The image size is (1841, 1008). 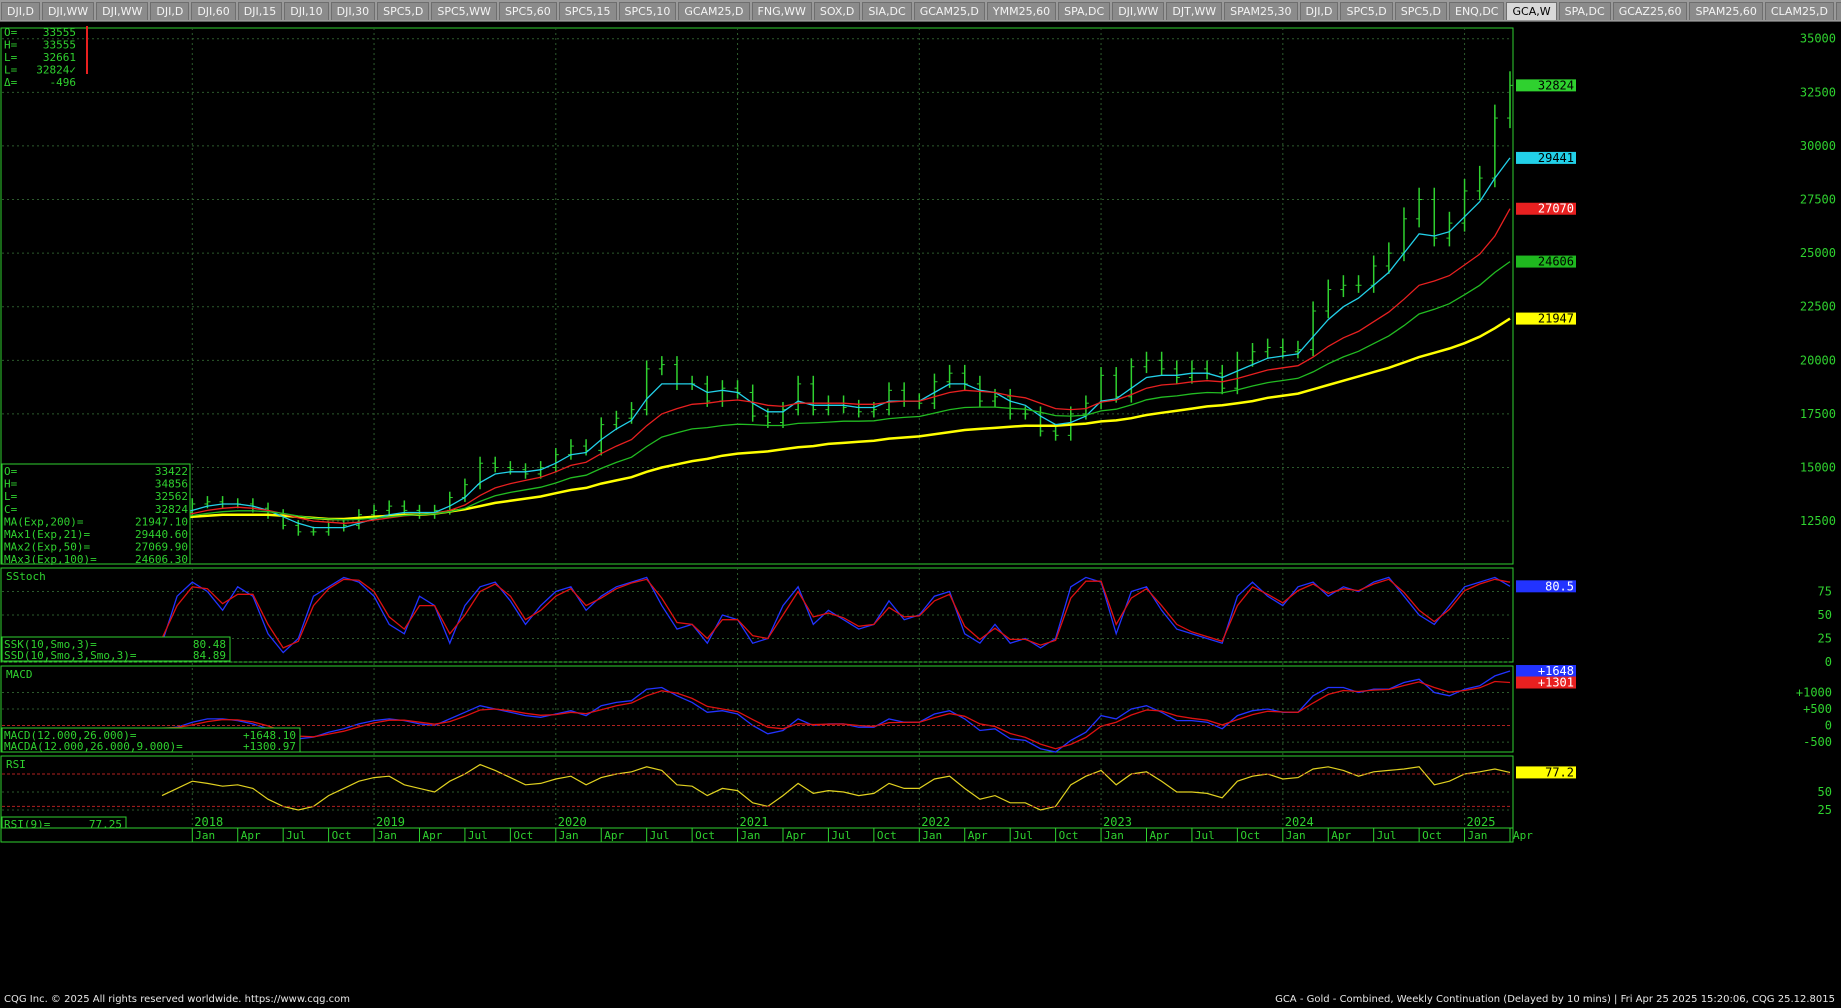 I want to click on price-info-label: MAx2(Exp,50)=, so click(x=47, y=547).